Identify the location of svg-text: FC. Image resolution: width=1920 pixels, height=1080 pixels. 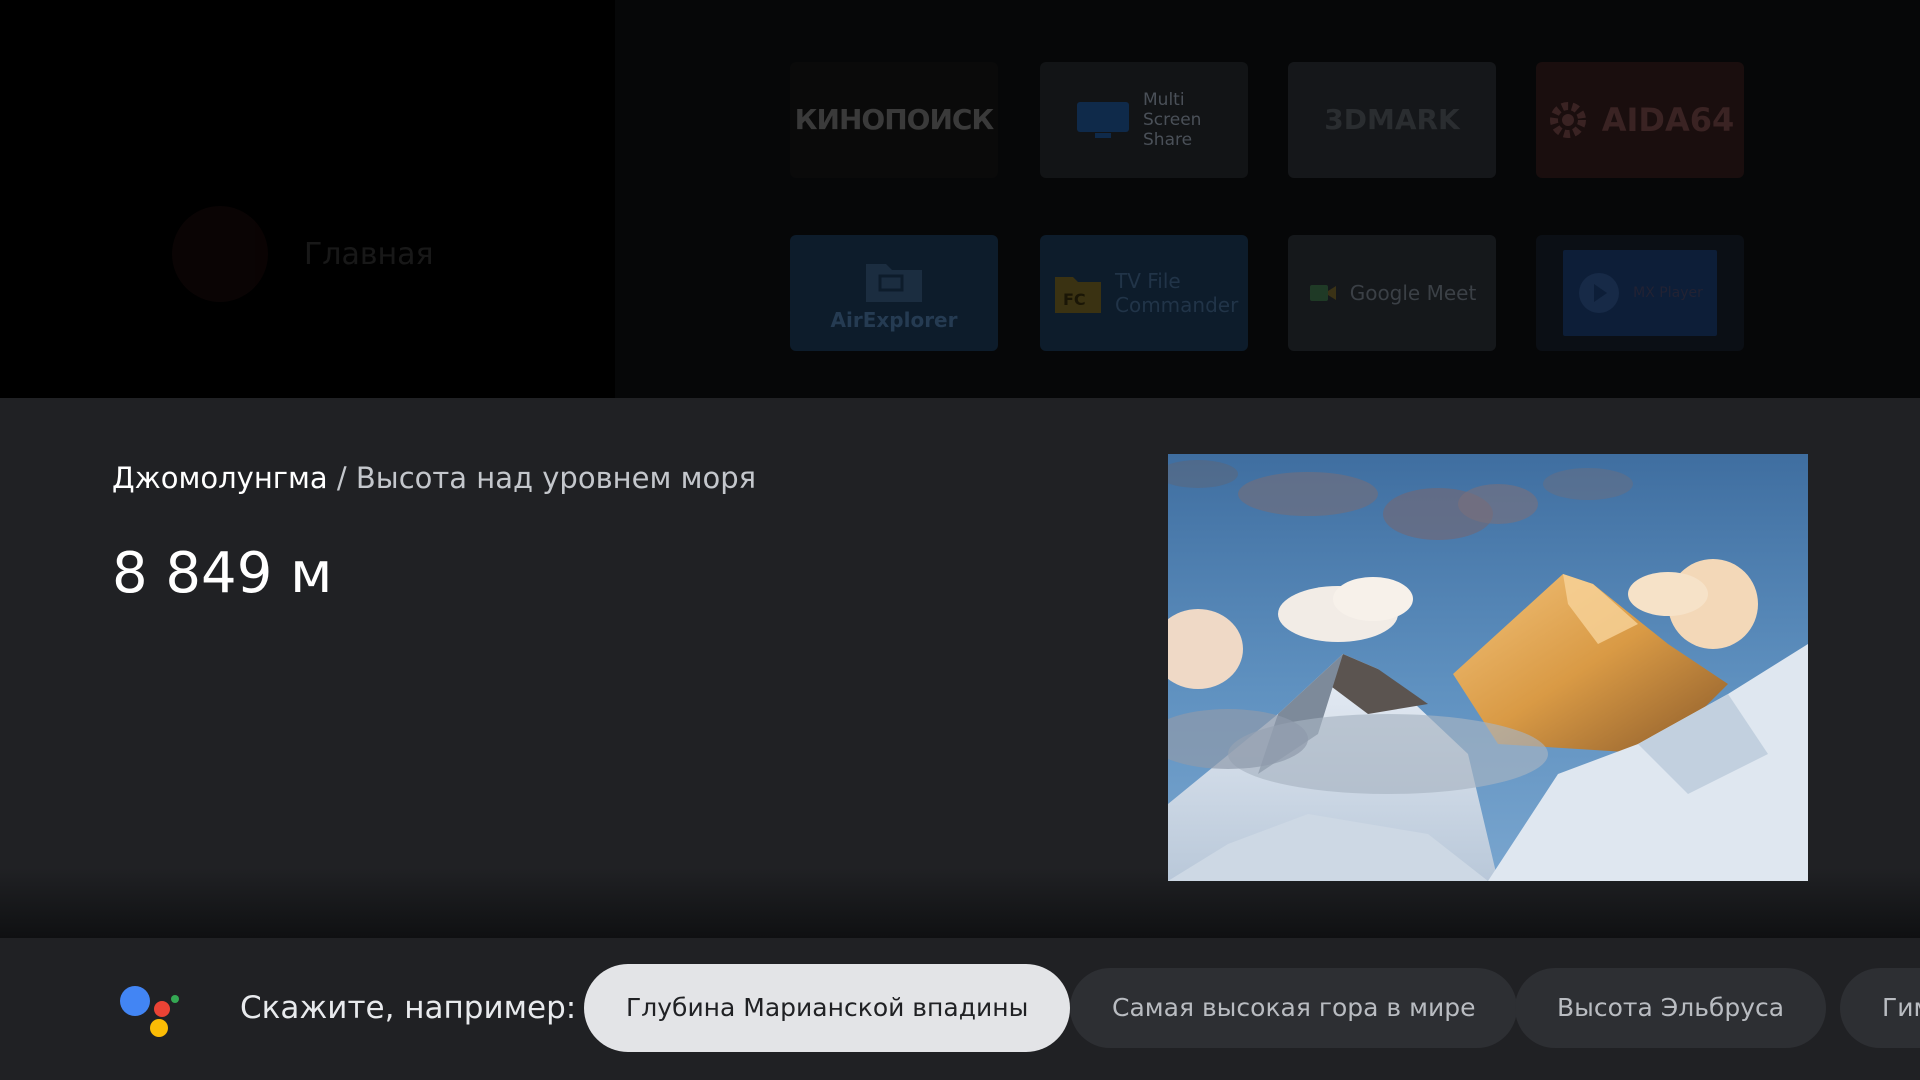
(1074, 299).